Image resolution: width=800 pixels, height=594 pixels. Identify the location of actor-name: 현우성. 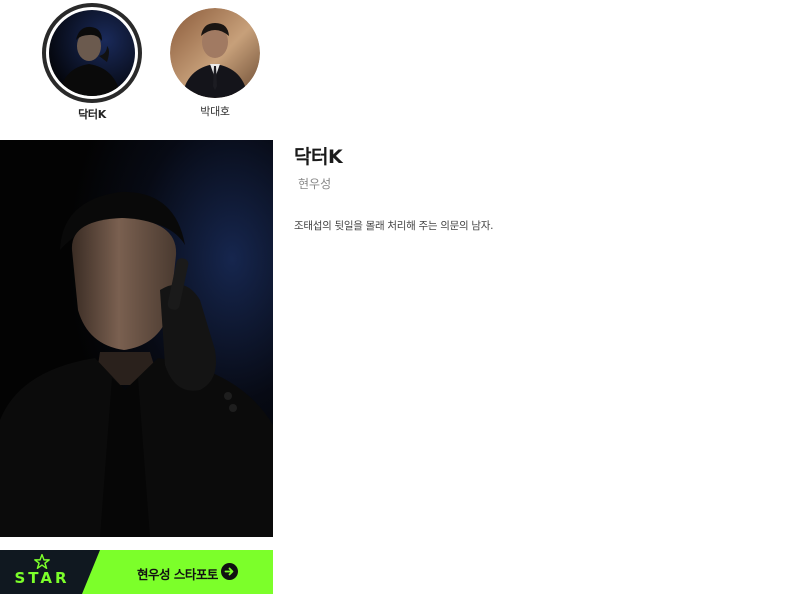
(315, 184).